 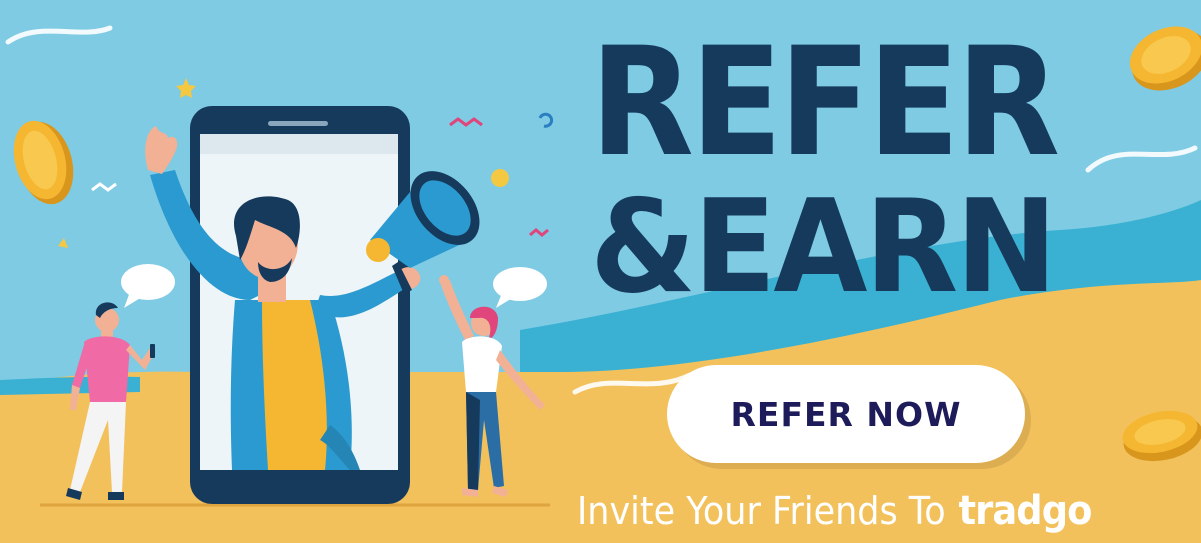 What do you see at coordinates (825, 103) in the screenshot?
I see `headline-refer: REFER` at bounding box center [825, 103].